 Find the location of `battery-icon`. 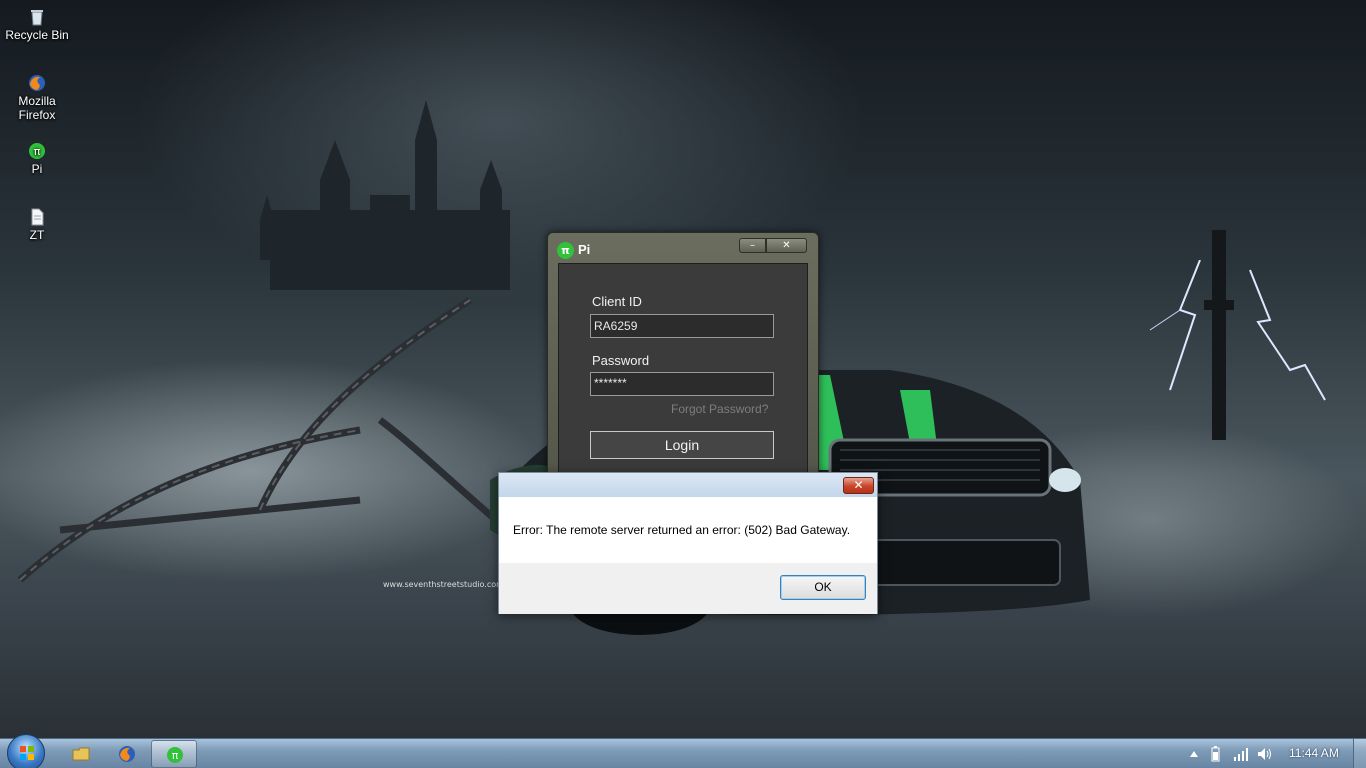

battery-icon is located at coordinates (1215, 754).